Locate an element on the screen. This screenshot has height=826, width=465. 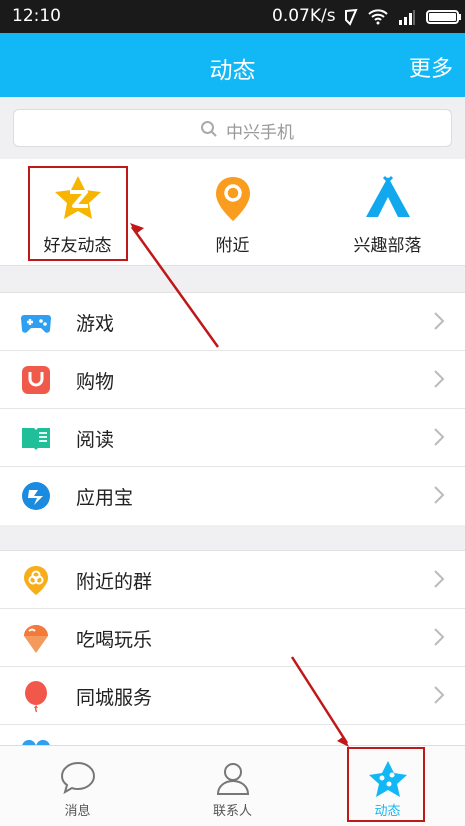
page-title: 动态 is located at coordinates (232, 71).